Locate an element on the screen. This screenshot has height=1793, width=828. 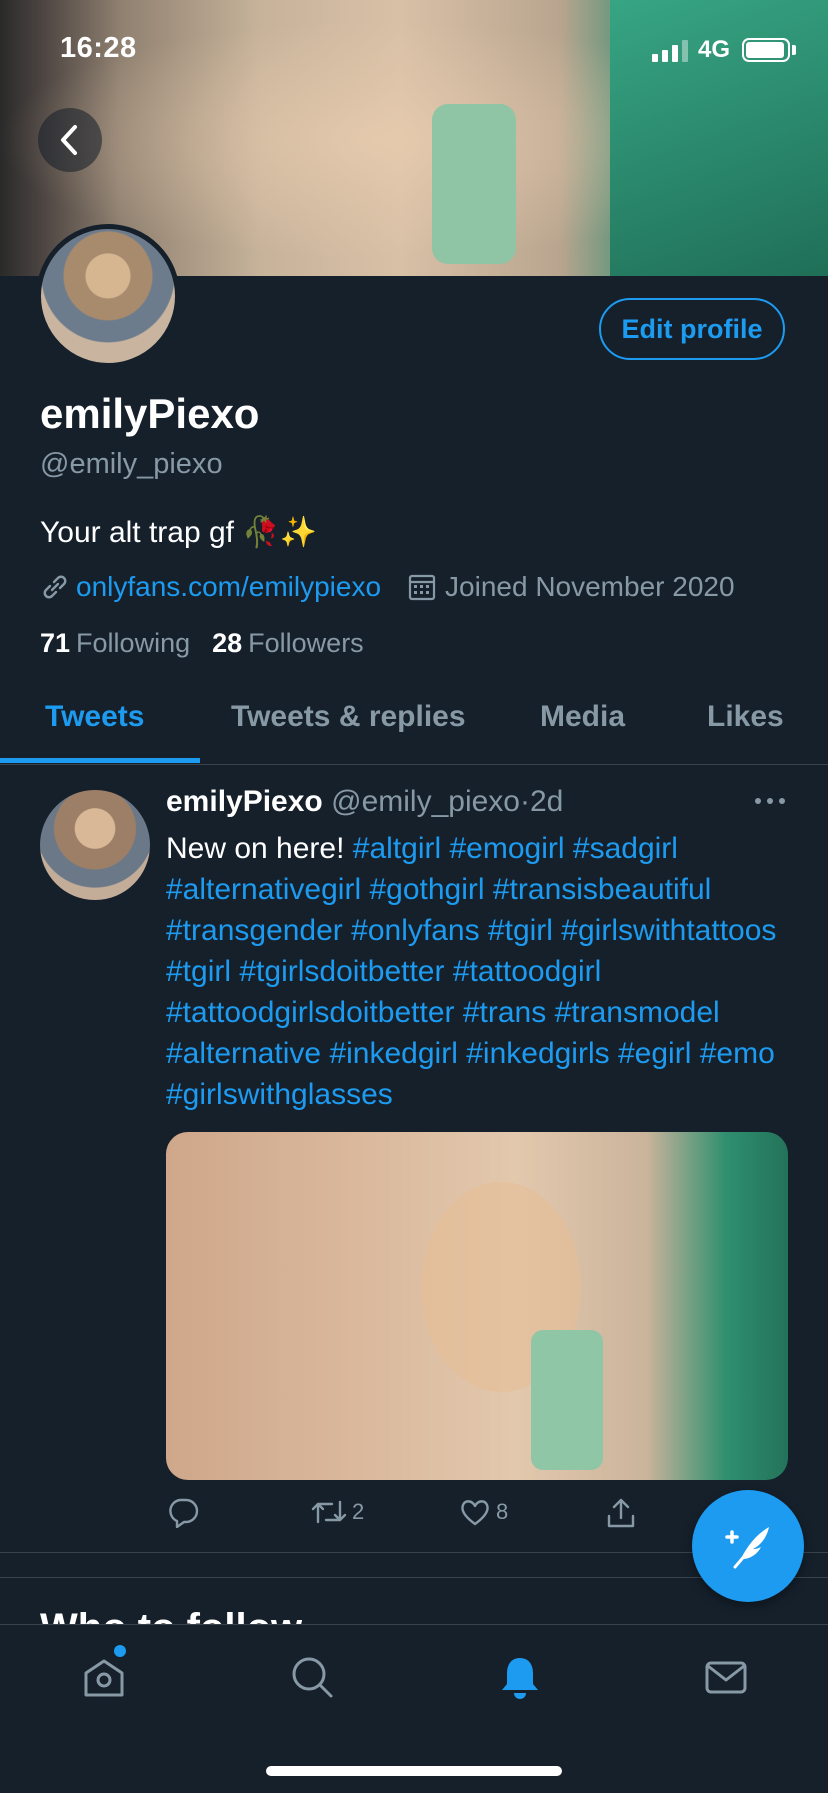
profile-display-name: emilyPiexo is located at coordinates (150, 413).